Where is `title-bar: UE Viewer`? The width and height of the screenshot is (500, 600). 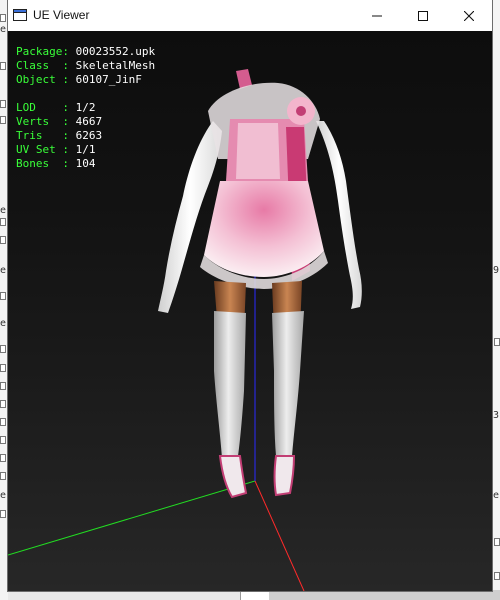
title-bar: UE Viewer is located at coordinates (250, 15).